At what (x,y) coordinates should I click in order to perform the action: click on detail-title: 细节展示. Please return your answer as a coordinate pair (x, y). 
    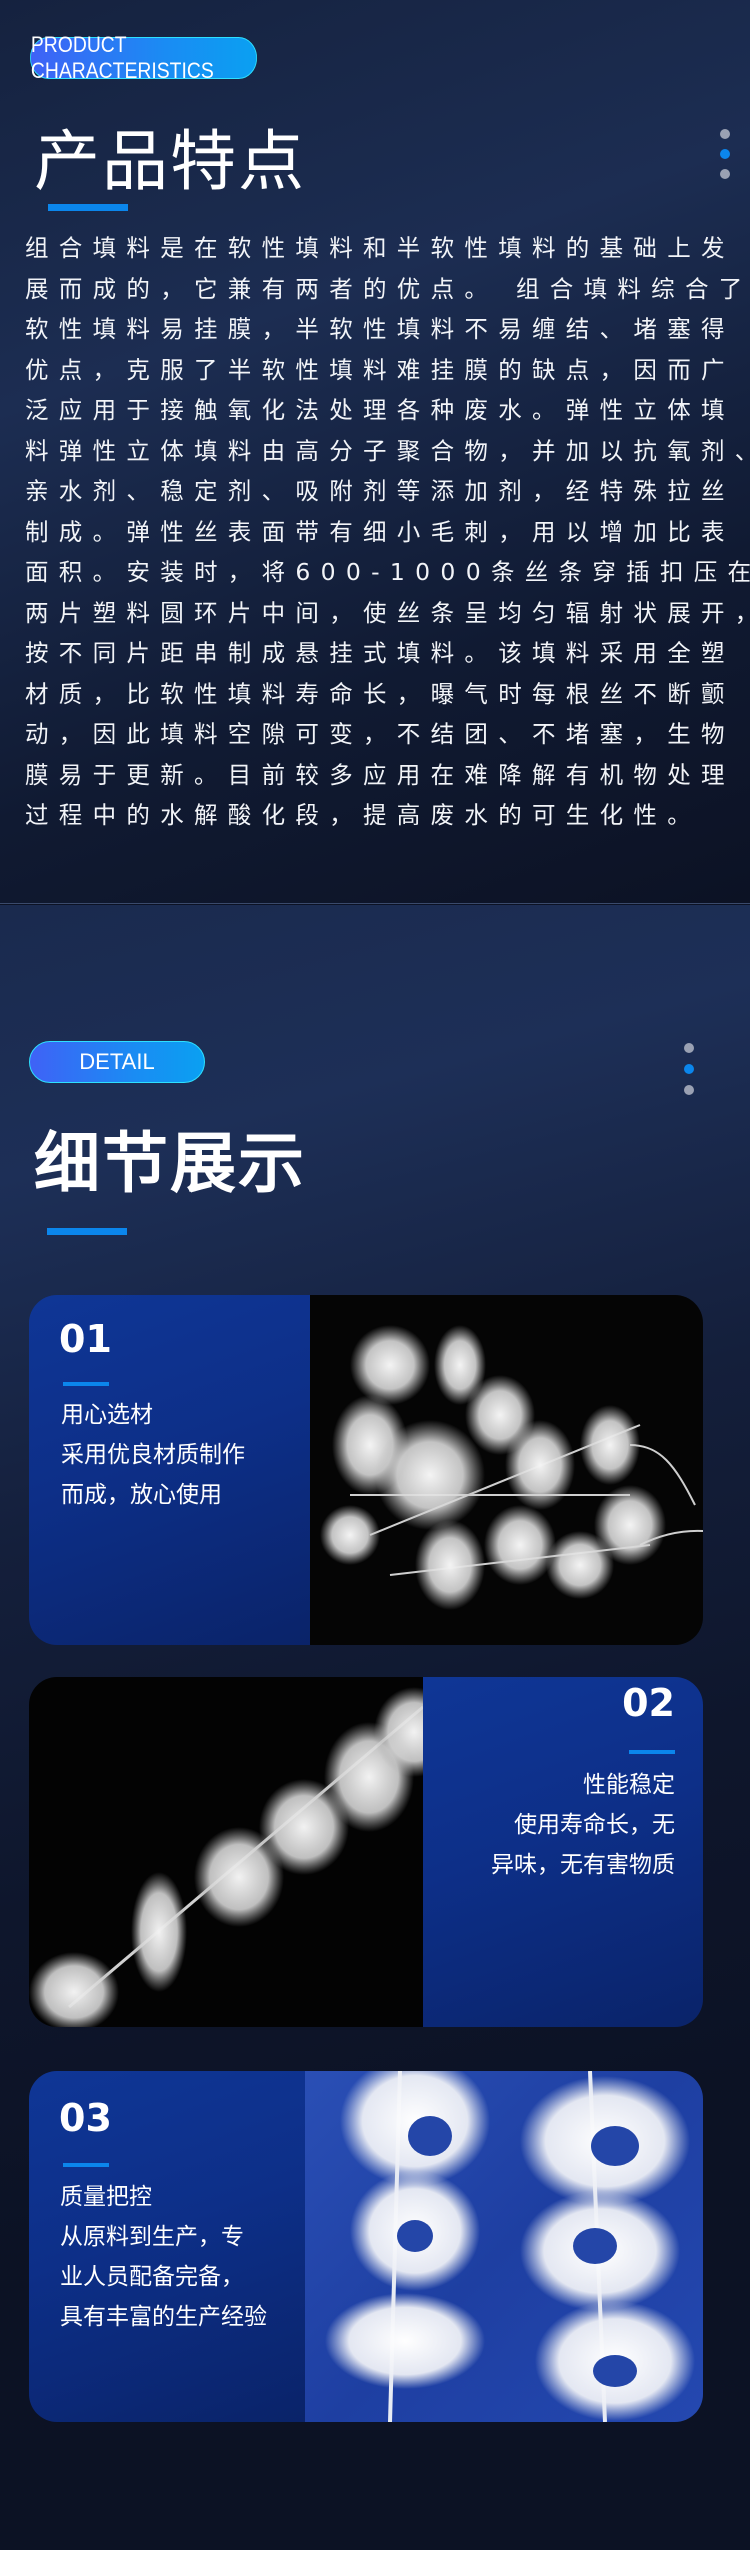
    Looking at the image, I should click on (170, 1163).